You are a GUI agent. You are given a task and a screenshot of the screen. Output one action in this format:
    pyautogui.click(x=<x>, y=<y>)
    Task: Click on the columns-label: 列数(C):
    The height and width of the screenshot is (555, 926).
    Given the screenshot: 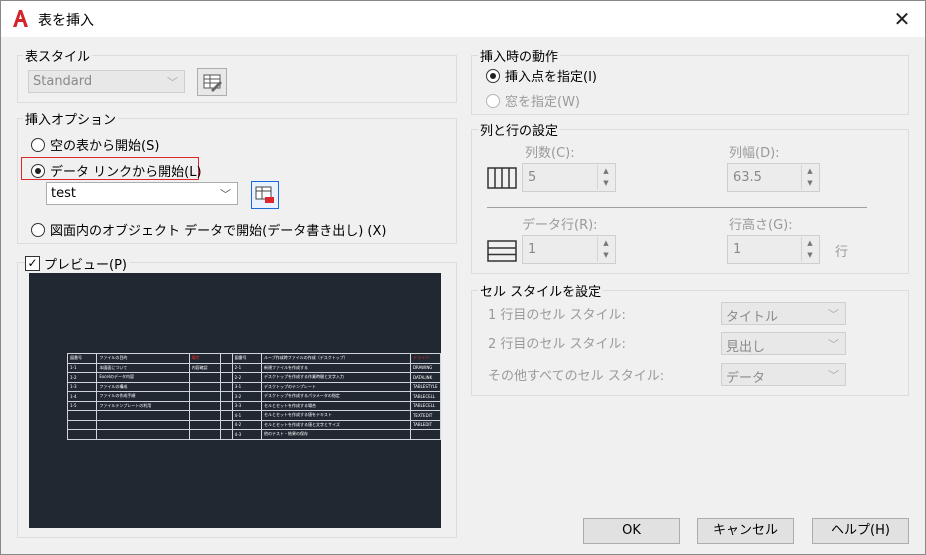 What is the action you would take?
    pyautogui.click(x=550, y=153)
    